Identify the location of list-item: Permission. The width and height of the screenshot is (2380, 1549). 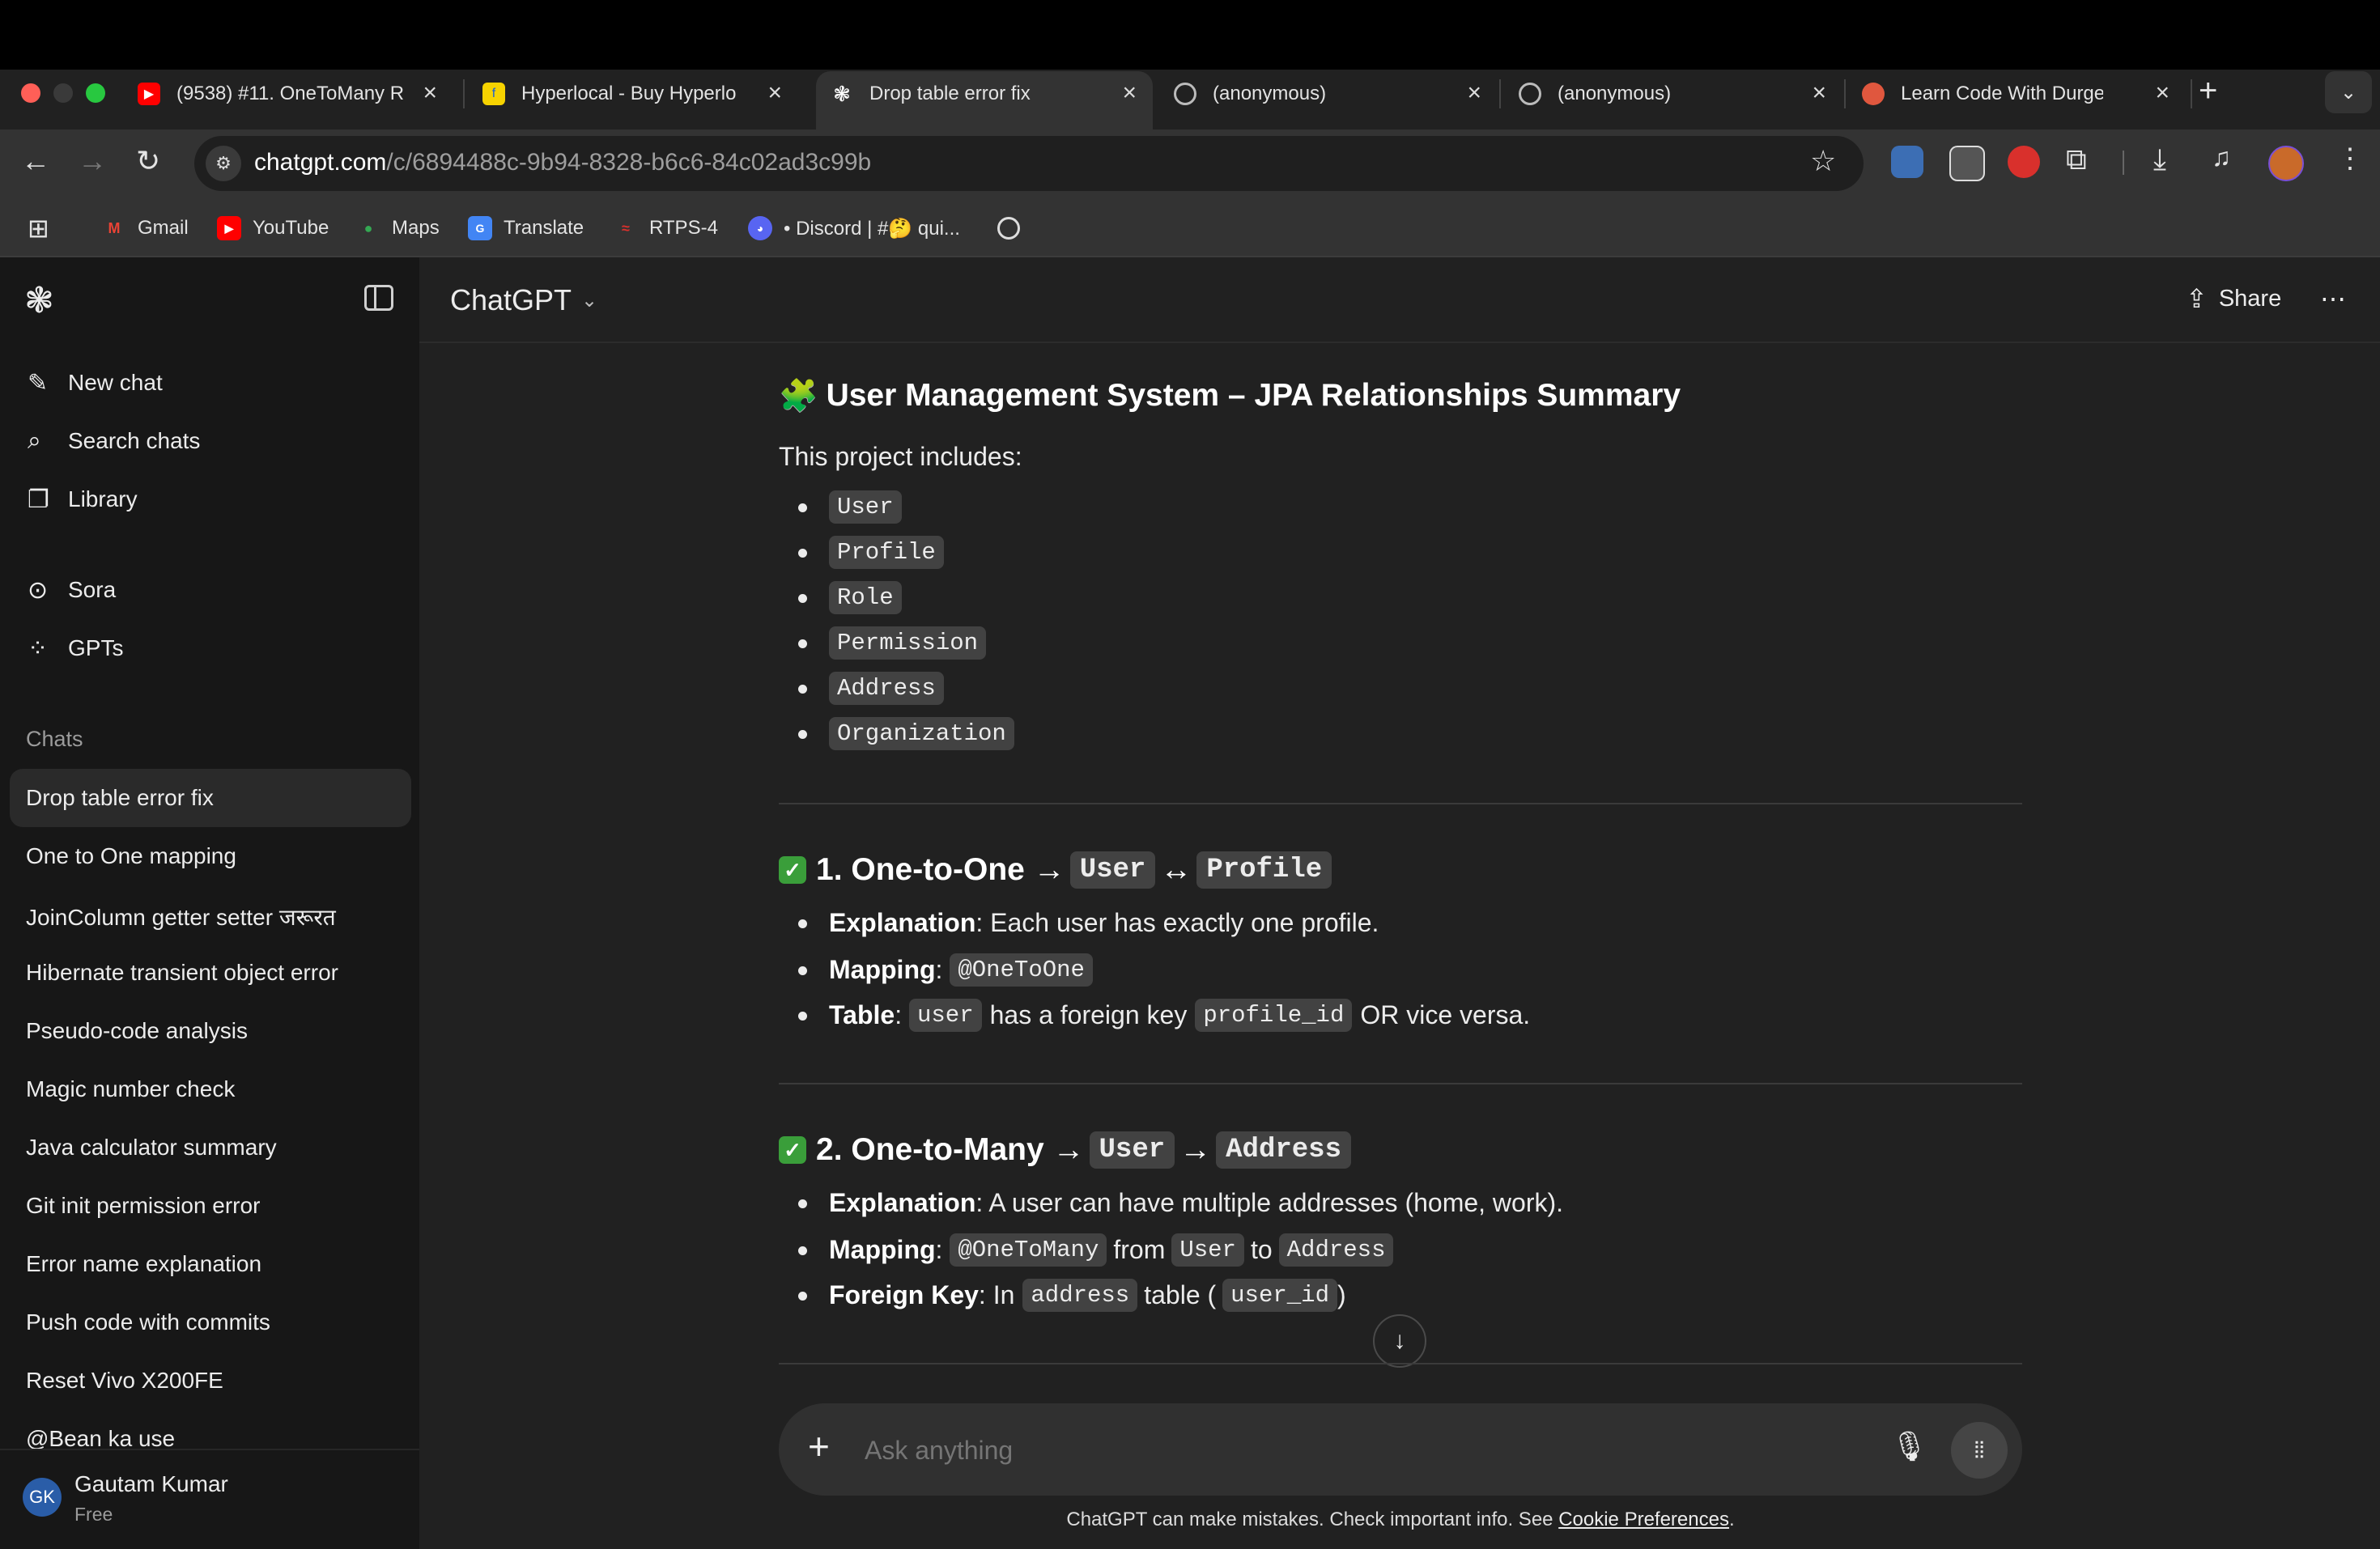
(892, 643).